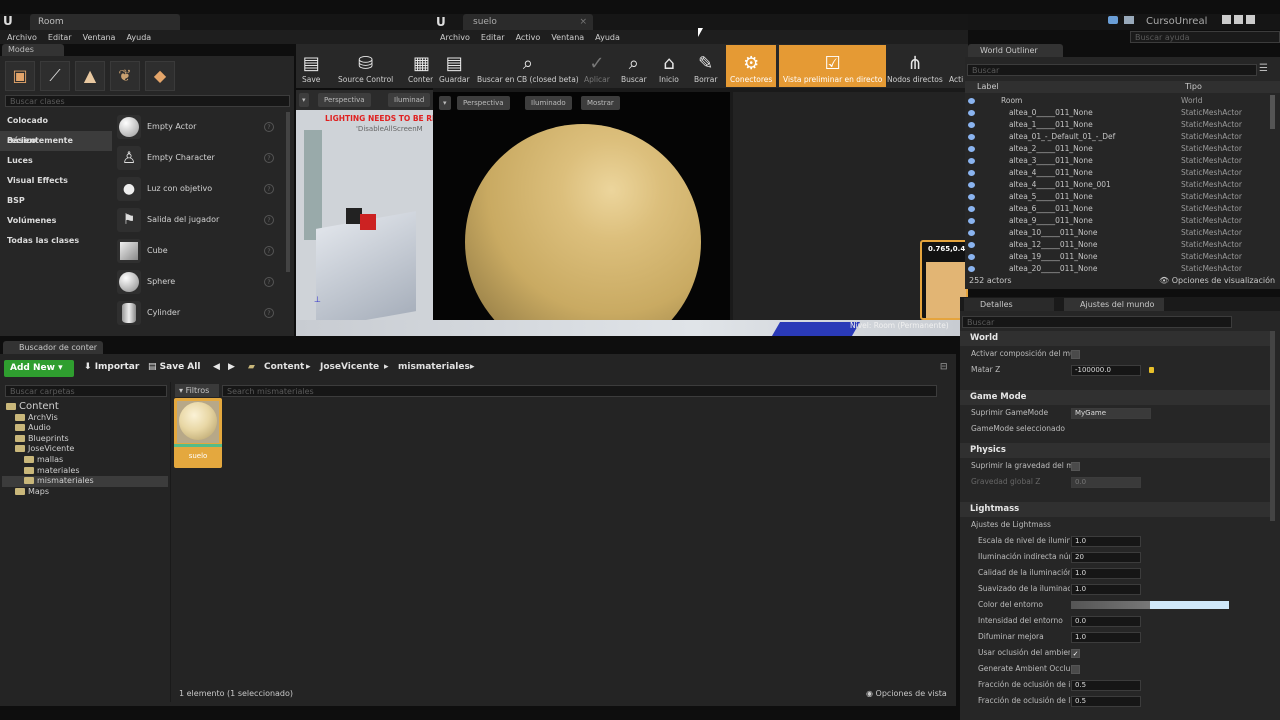 The image size is (1280, 720). Describe the element at coordinates (1106, 370) in the screenshot. I see `prop-input: -100000.0` at that location.